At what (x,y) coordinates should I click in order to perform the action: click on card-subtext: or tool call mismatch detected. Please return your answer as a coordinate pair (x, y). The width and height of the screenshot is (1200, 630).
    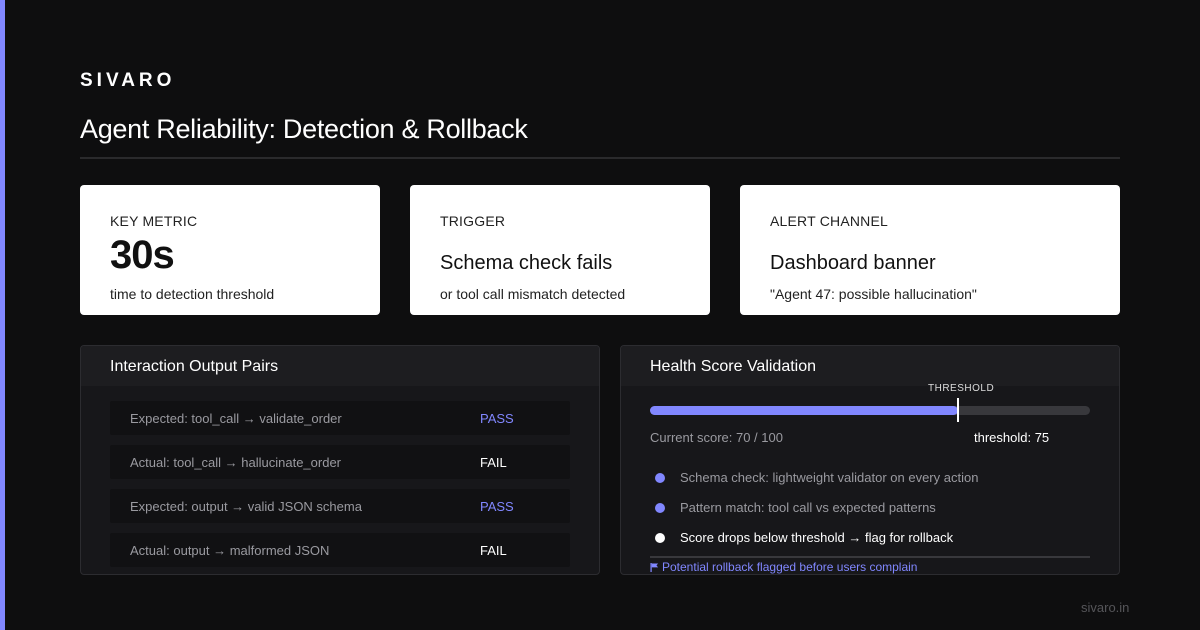
    Looking at the image, I should click on (533, 294).